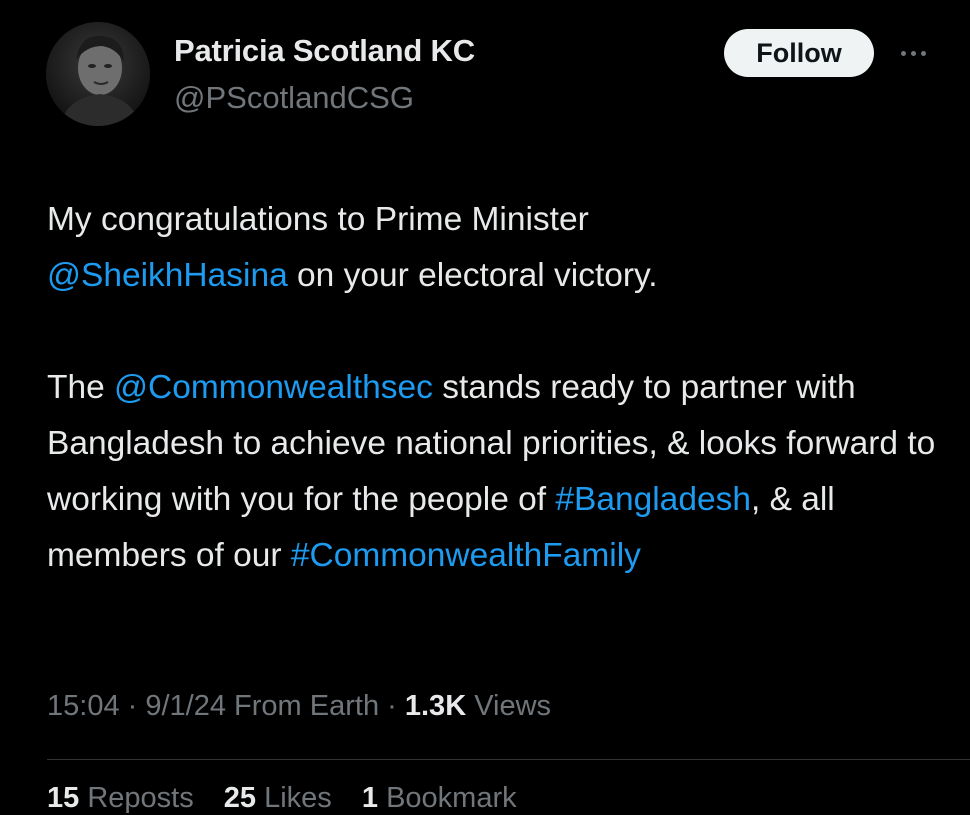 This screenshot has height=815, width=970. Describe the element at coordinates (318, 219) in the screenshot. I see `tweet-text-segment: My congratulations to Prime Minister` at that location.